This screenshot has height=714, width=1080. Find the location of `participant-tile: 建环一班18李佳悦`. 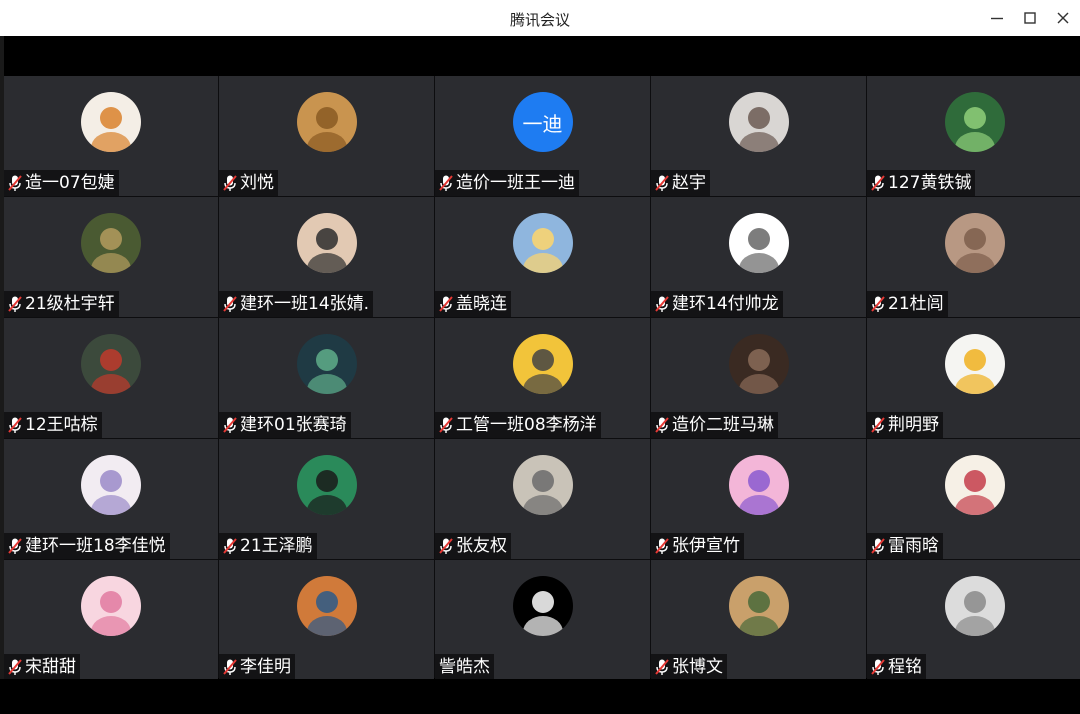

participant-tile: 建环一班18李佳悦 is located at coordinates (111, 499).